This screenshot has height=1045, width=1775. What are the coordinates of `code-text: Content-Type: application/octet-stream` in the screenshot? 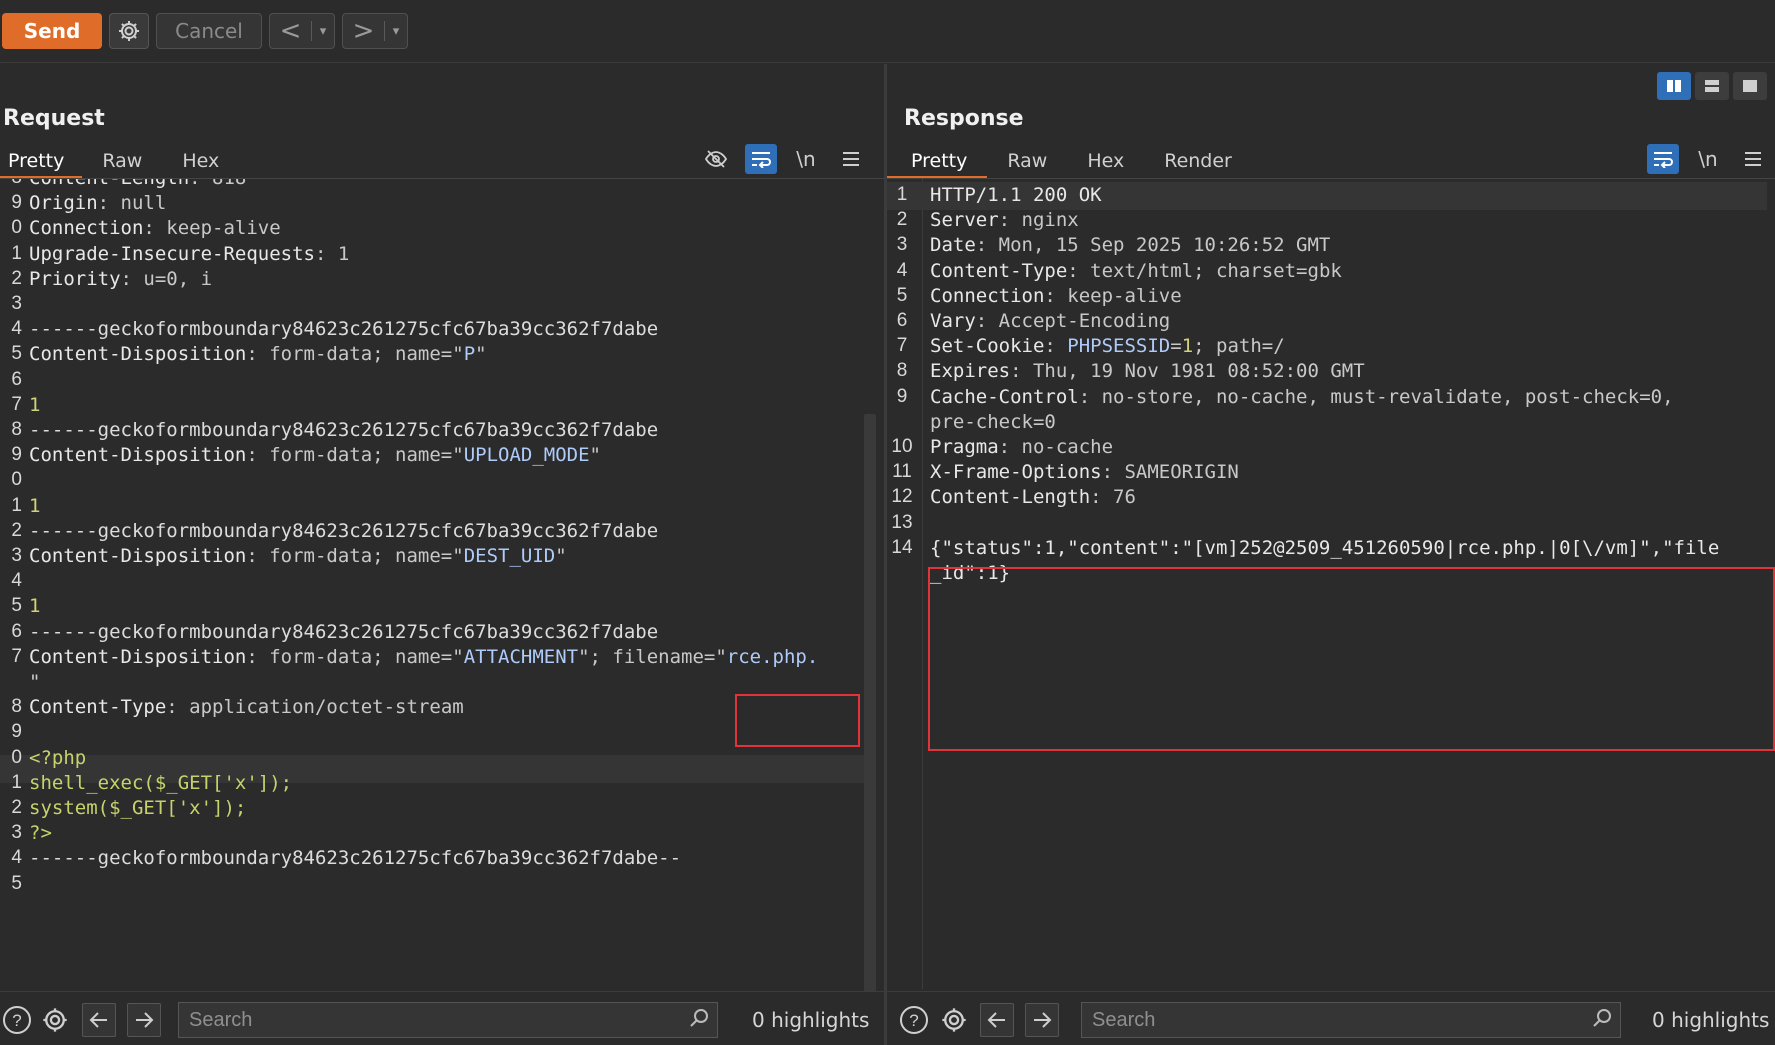 It's located at (246, 707).